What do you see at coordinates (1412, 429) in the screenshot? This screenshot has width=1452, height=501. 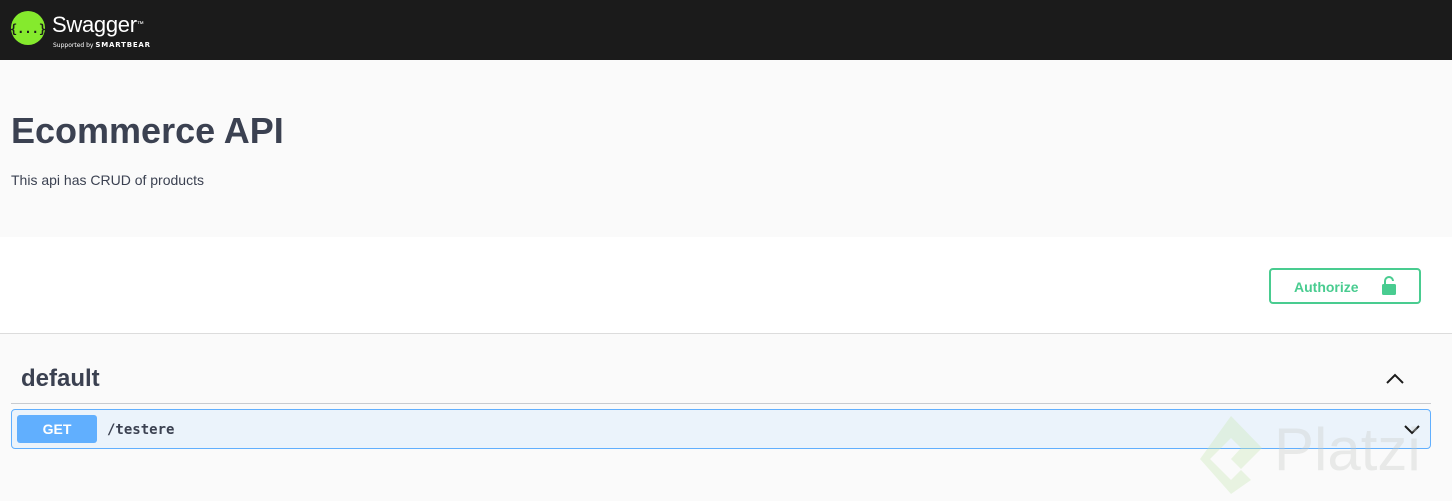 I see `chevron-down-icon` at bounding box center [1412, 429].